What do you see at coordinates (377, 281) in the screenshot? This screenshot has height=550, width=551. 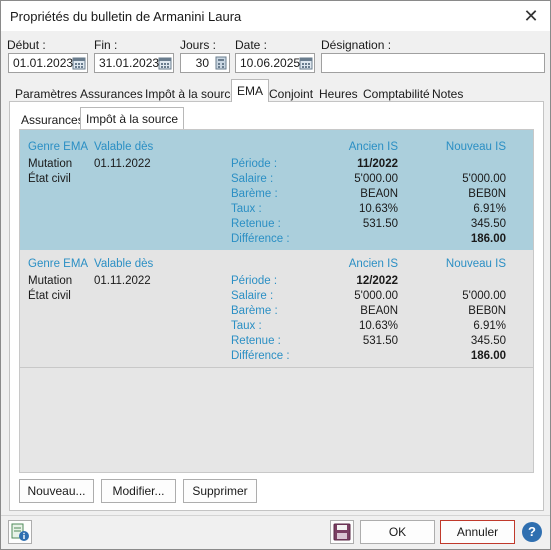 I see `periode-value: 12/2022` at bounding box center [377, 281].